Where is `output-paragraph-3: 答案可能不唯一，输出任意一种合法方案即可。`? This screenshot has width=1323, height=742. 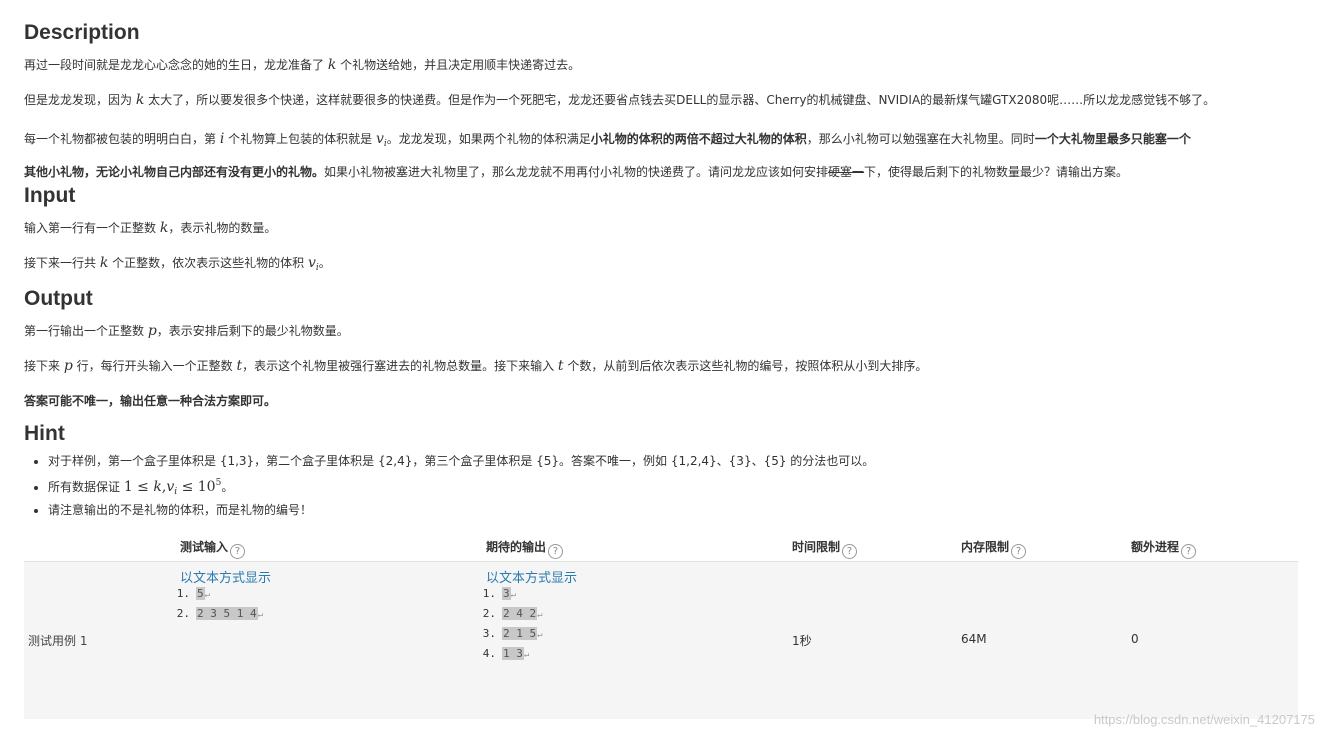
output-paragraph-3: 答案可能不唯一，输出任意一种合法方案即可。 is located at coordinates (150, 401).